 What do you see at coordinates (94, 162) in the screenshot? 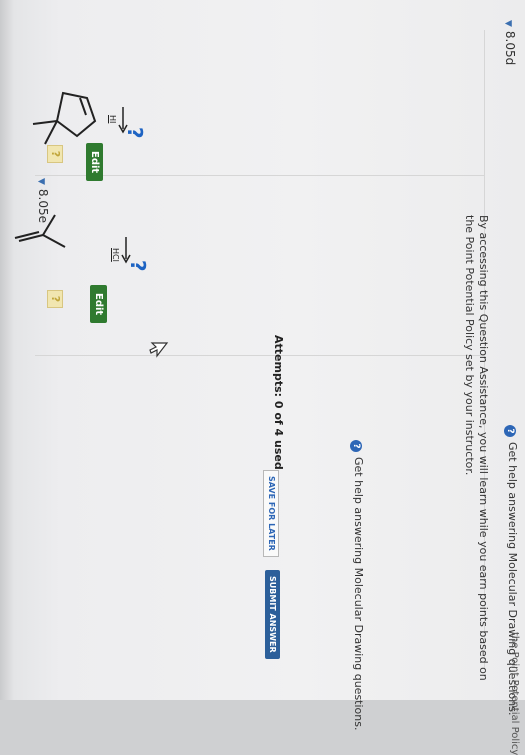
I see `edit-button-8-05d: Edit` at bounding box center [94, 162].